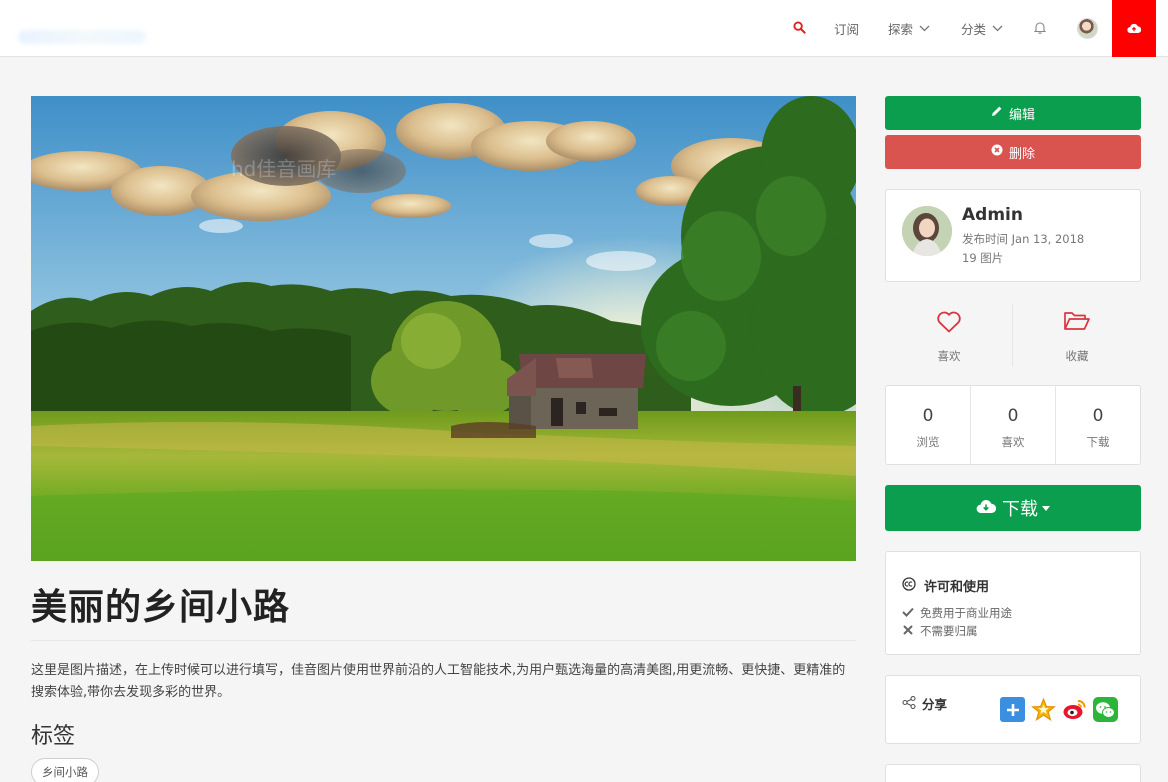  What do you see at coordinates (161, 607) in the screenshot?
I see `page-title: 美丽的乡间小路` at bounding box center [161, 607].